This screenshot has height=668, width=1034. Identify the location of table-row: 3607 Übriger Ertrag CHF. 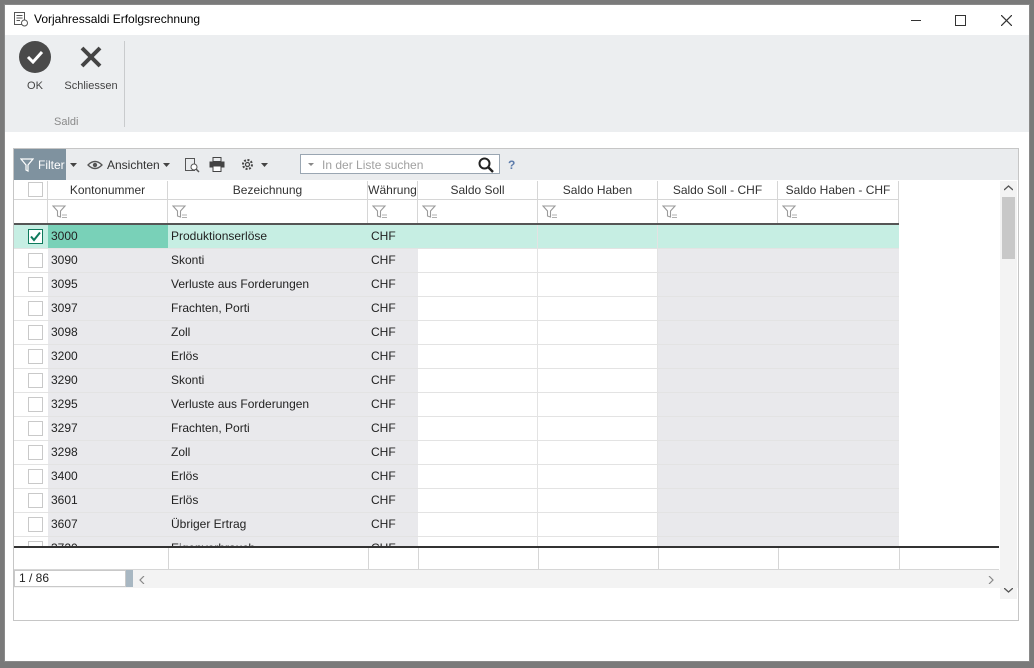
(456, 525).